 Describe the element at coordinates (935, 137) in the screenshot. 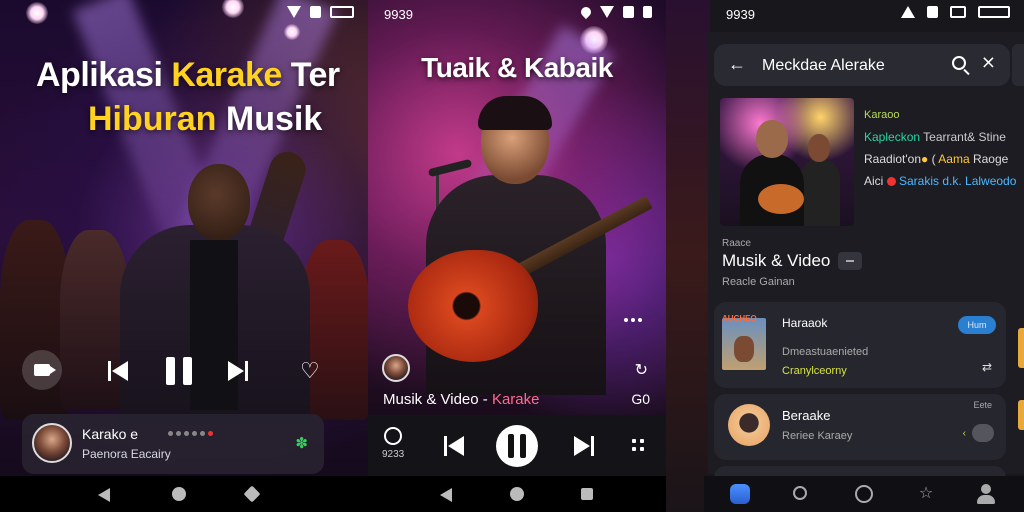

I see `featured-line: Kapleckon Tearrant& Stine` at that location.